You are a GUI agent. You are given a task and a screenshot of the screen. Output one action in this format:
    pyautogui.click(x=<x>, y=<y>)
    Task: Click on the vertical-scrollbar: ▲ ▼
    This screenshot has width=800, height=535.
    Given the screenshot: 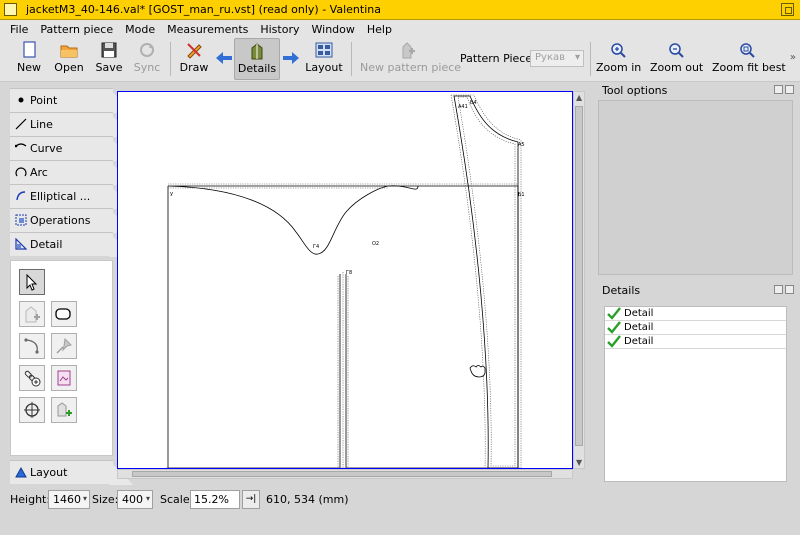 What is the action you would take?
    pyautogui.click(x=579, y=280)
    